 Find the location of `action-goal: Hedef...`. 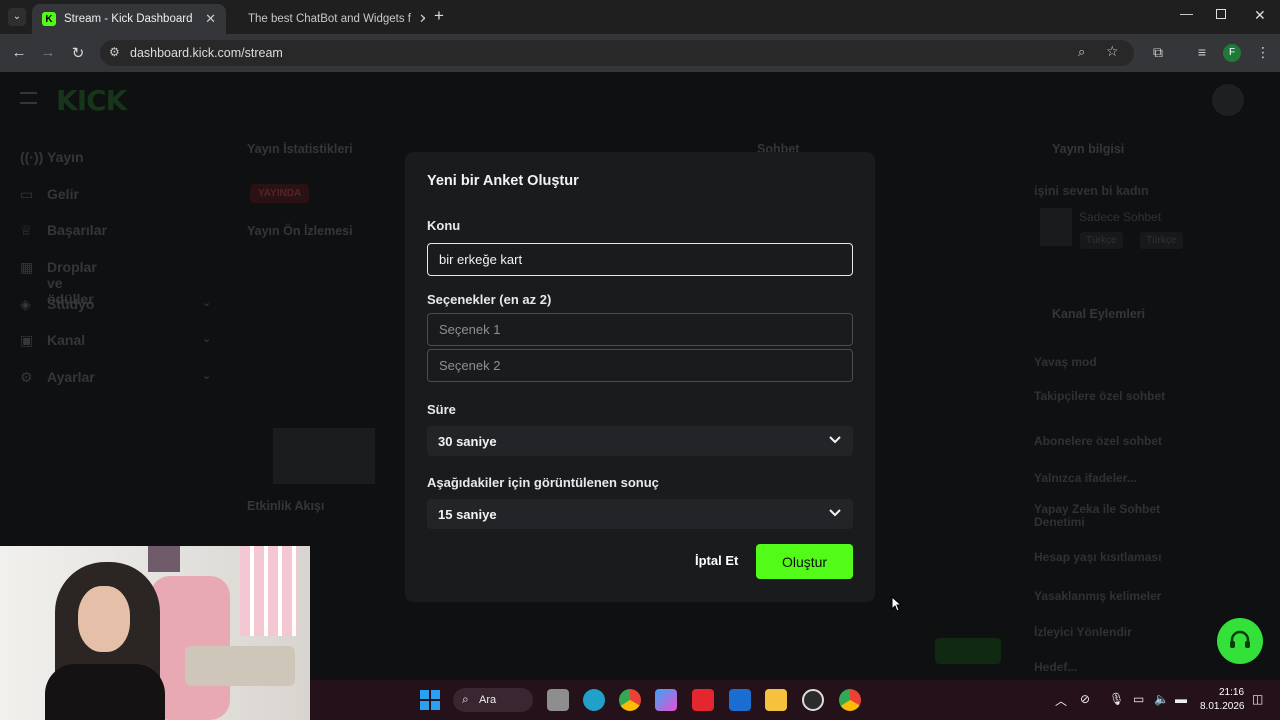

action-goal: Hedef... is located at coordinates (1124, 667).